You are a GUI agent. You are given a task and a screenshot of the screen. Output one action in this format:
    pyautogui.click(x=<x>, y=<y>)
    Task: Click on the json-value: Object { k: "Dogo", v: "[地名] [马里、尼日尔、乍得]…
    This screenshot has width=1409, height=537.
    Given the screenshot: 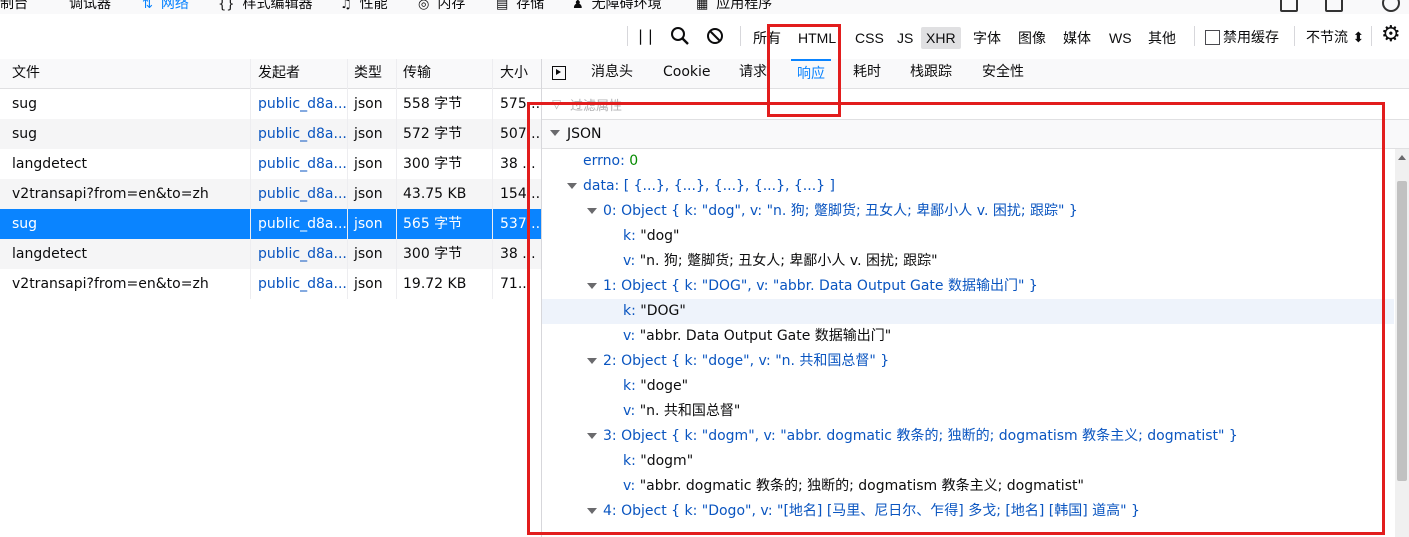 What is the action you would take?
    pyautogui.click(x=880, y=511)
    